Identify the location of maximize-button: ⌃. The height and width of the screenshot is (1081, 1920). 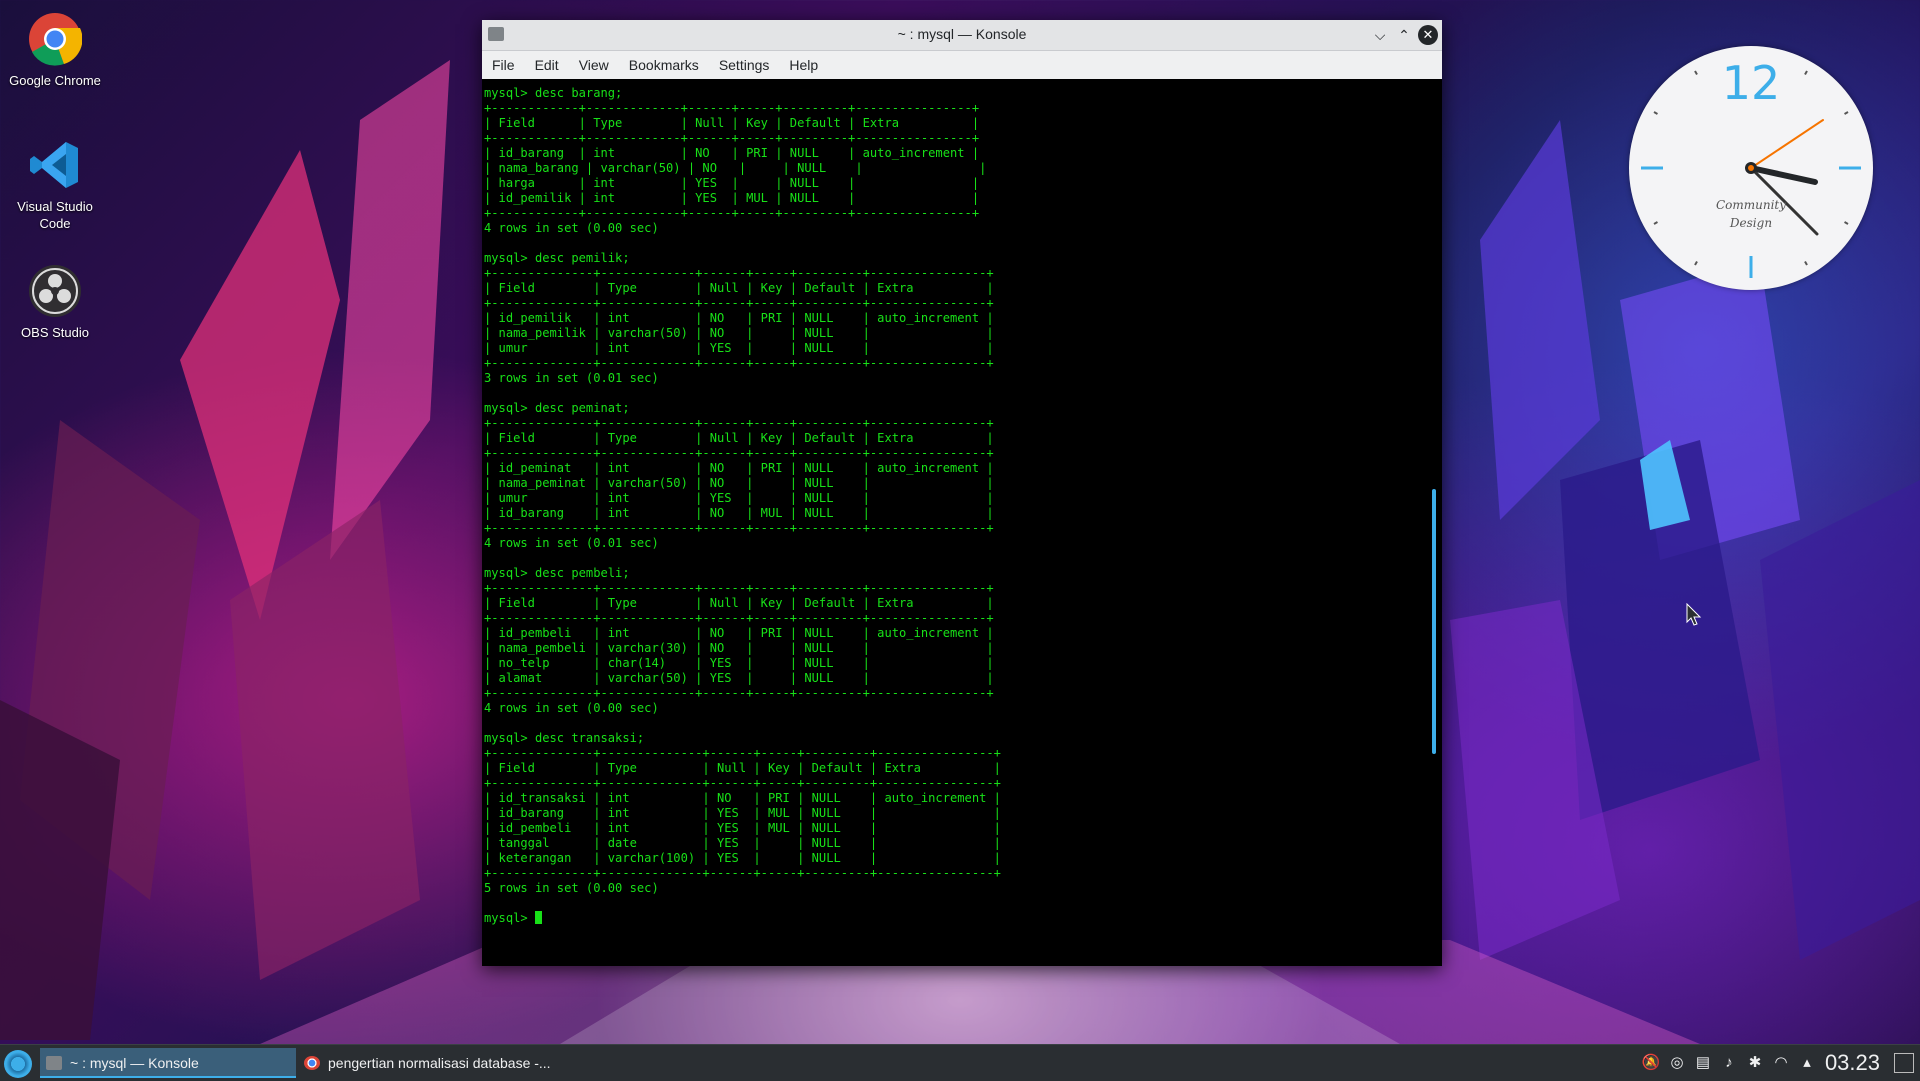
(1404, 35).